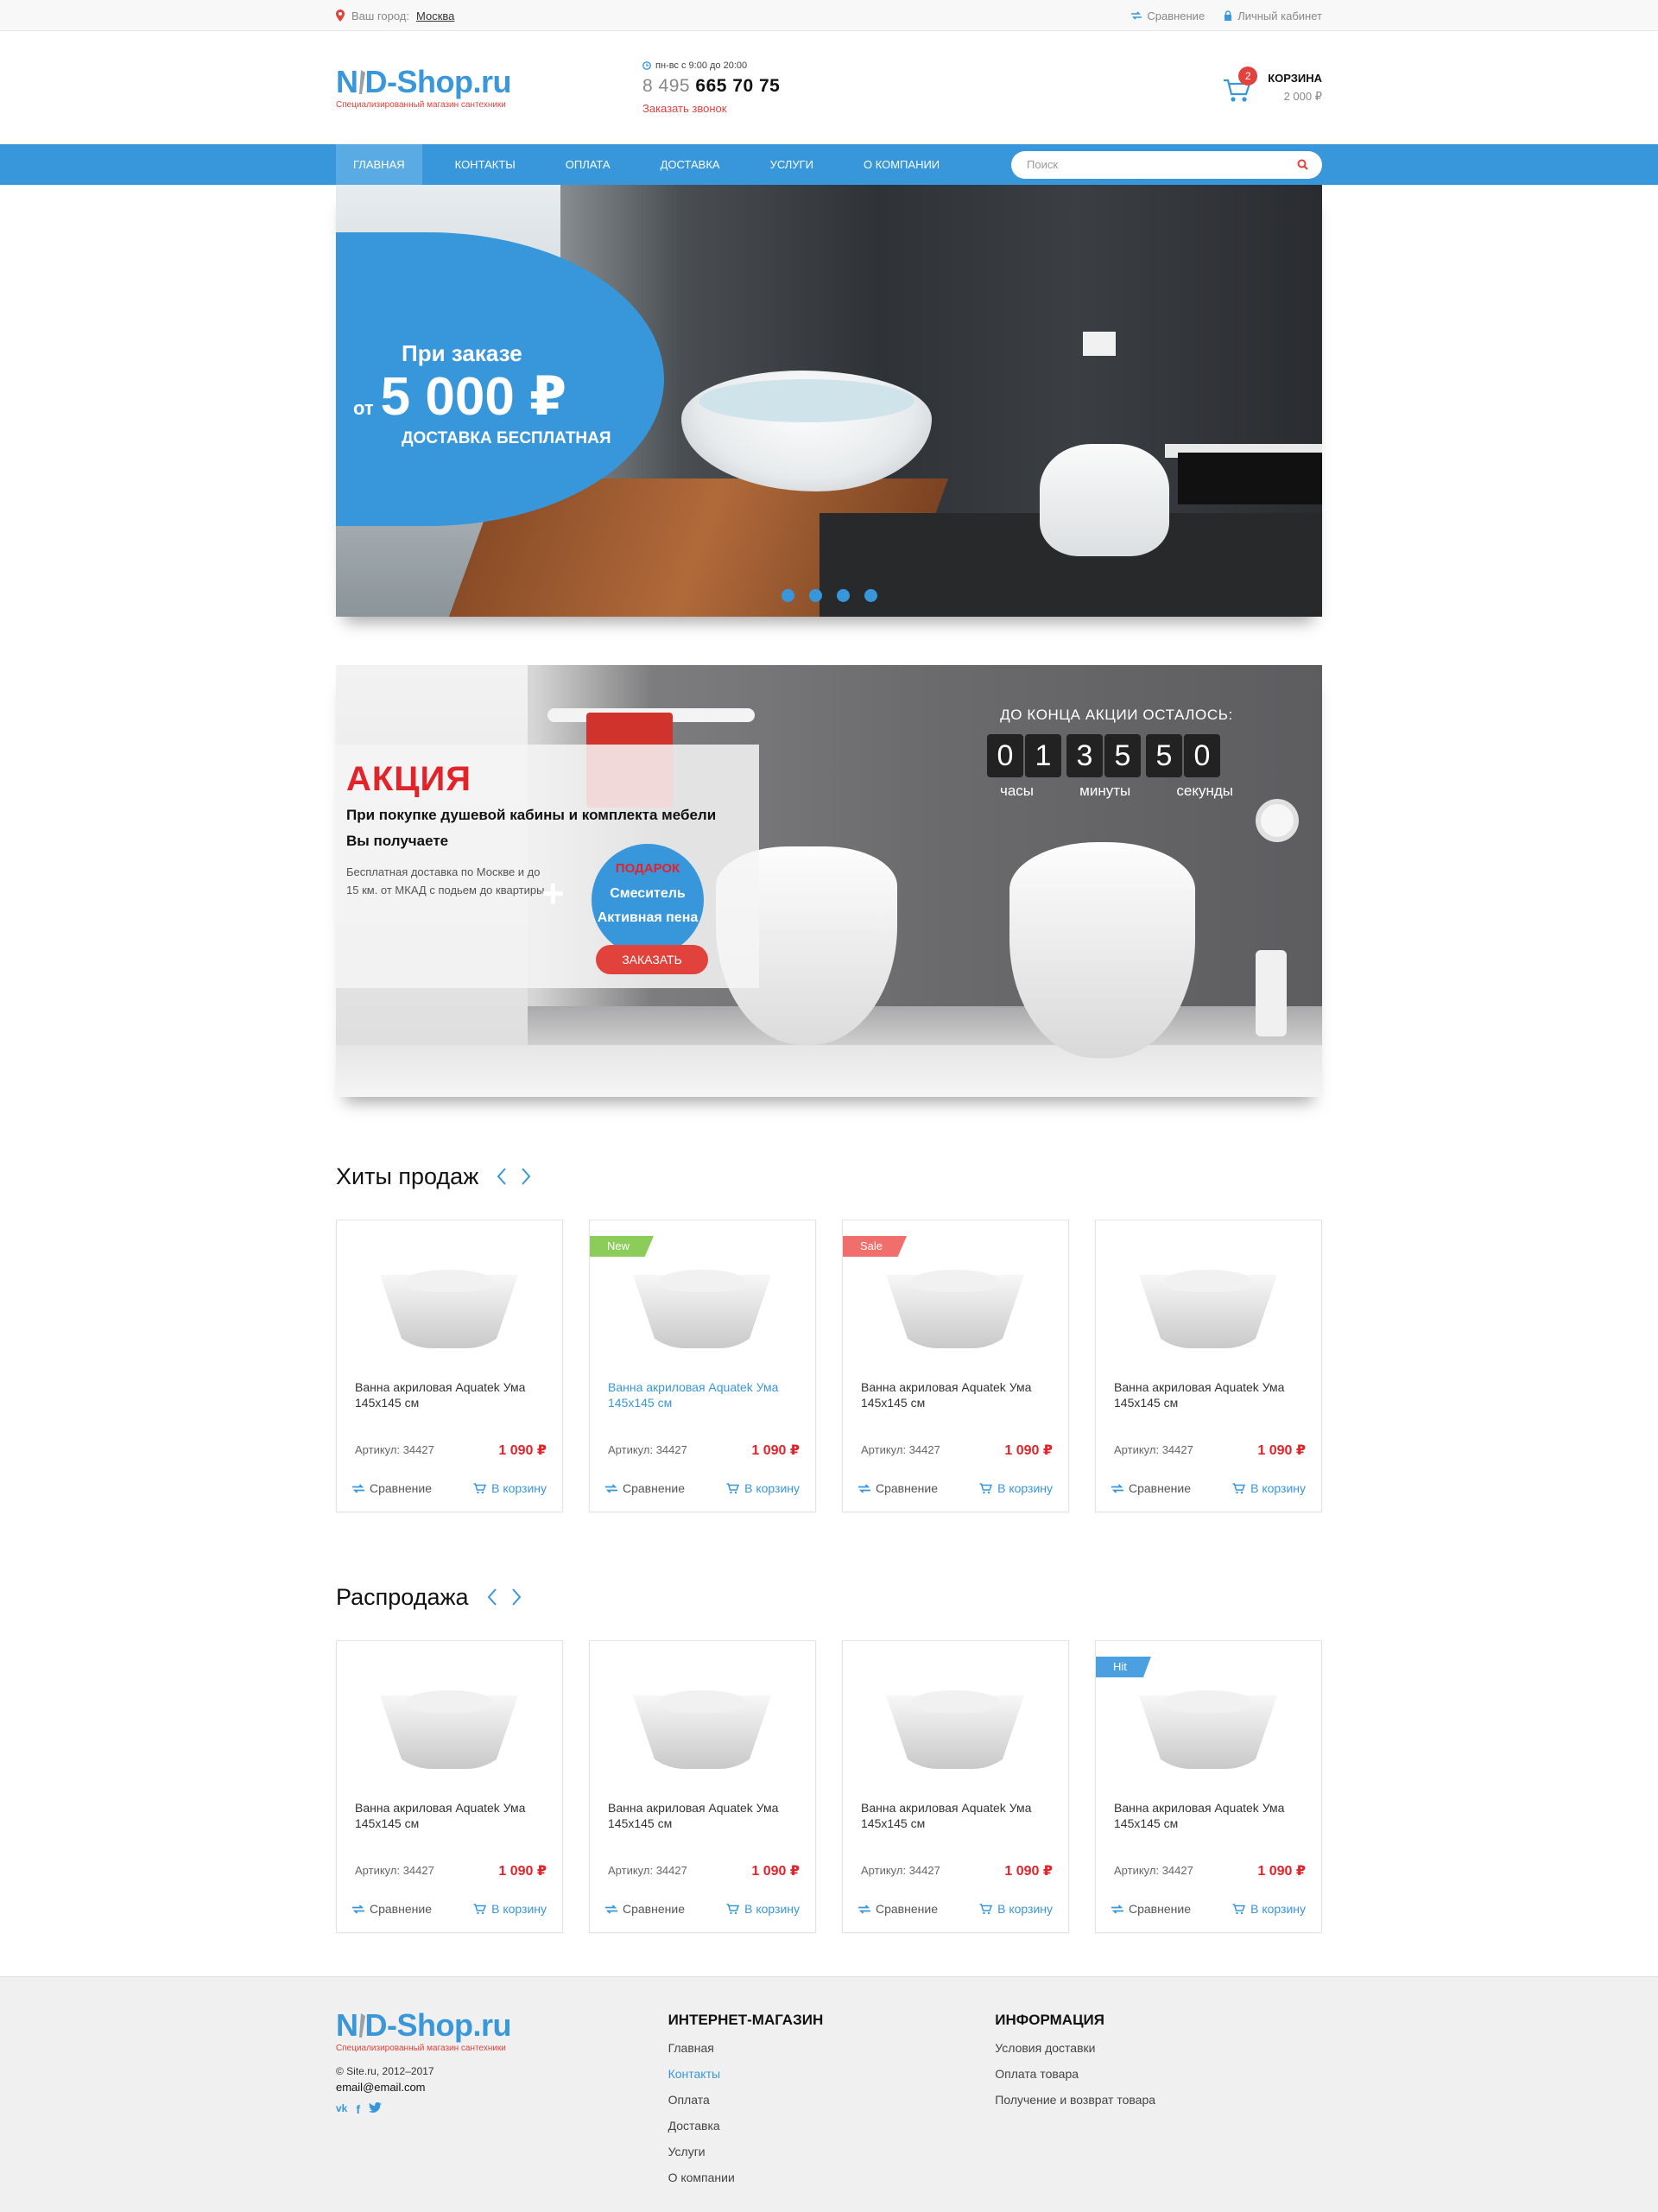  Describe the element at coordinates (832, 2126) in the screenshot. I see `footer-link: Доставка` at that location.